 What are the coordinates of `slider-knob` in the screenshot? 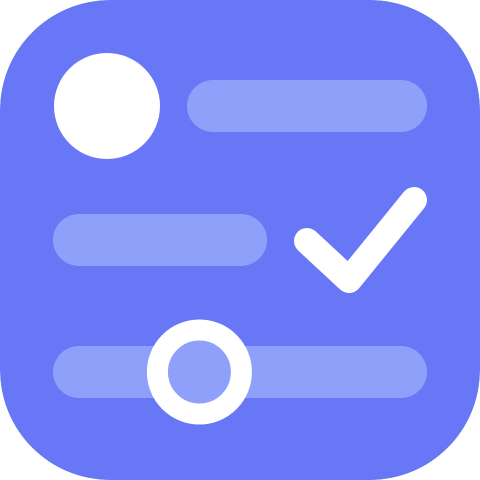 It's located at (199, 372).